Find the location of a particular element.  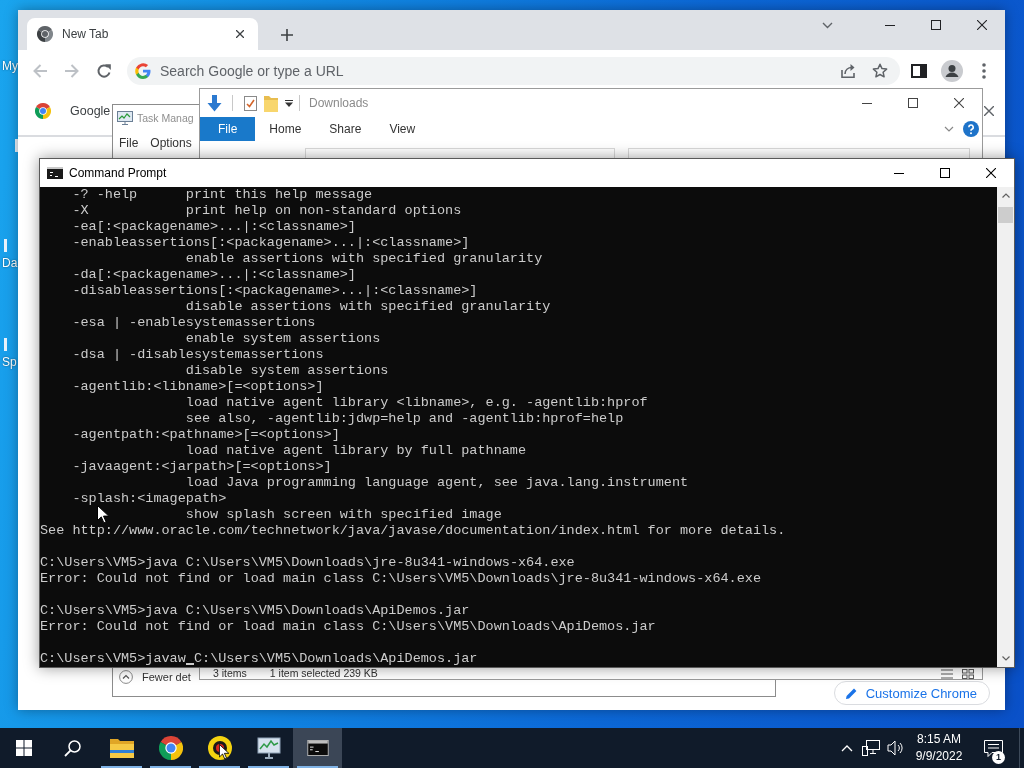

side-panel-icon is located at coordinates (919, 71).